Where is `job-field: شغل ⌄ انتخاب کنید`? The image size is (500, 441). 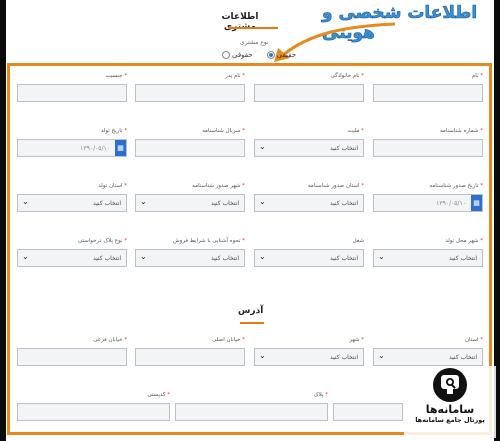
job-field: شغل ⌄ انتخاب کنید is located at coordinates (309, 252).